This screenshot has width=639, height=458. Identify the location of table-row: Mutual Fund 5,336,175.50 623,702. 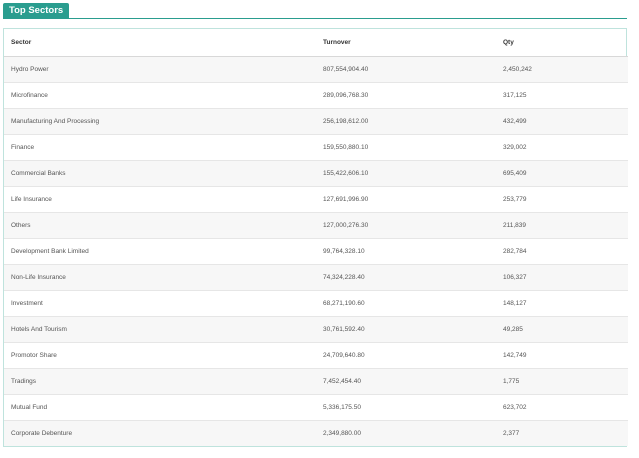
(316, 406).